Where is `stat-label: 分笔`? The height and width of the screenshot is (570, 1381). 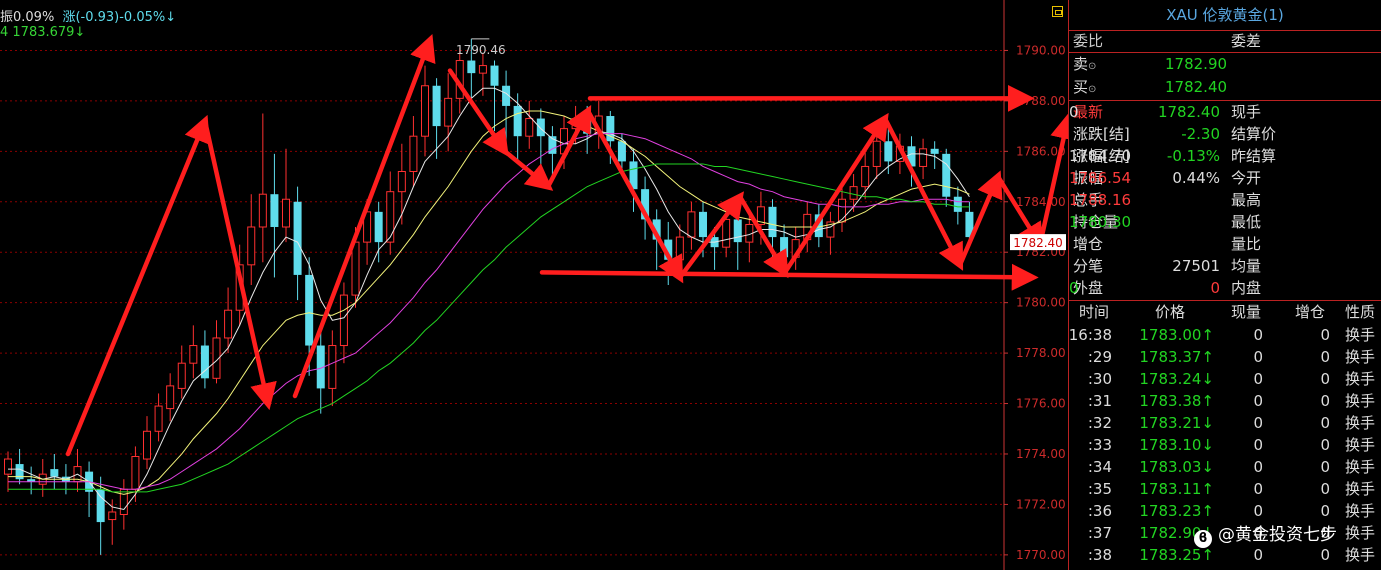 stat-label: 分笔 is located at coordinates (1088, 266).